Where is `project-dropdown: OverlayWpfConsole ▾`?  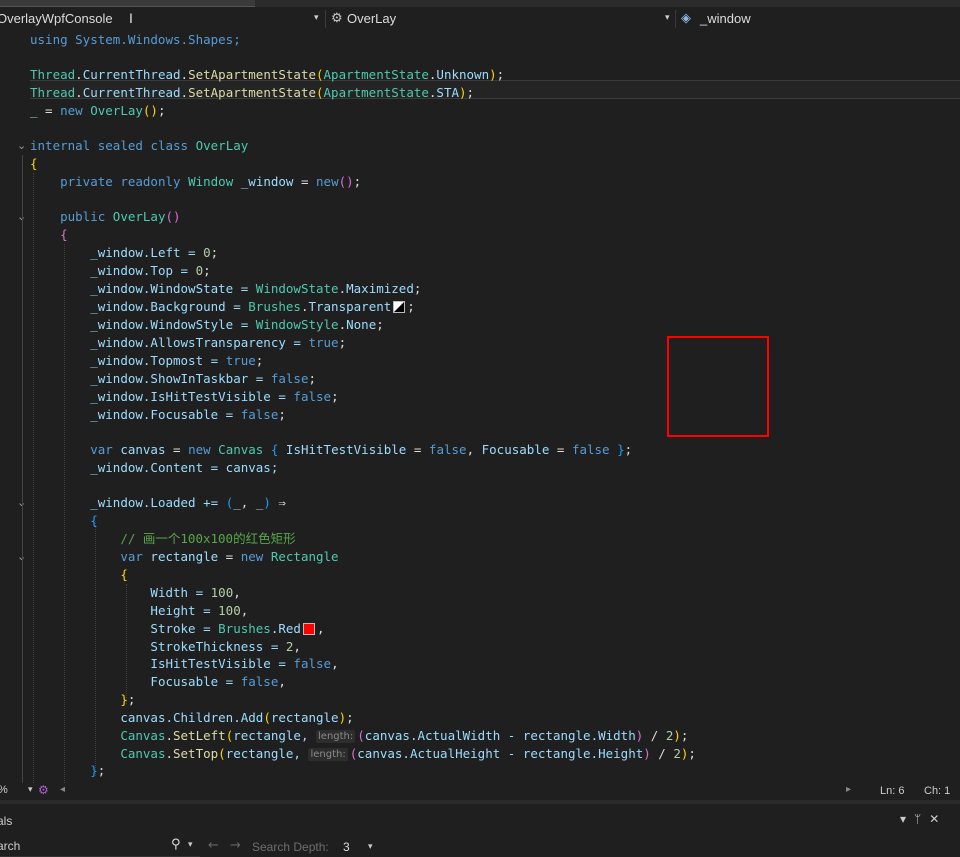
project-dropdown: OverlayWpfConsole ▾ is located at coordinates (162, 19).